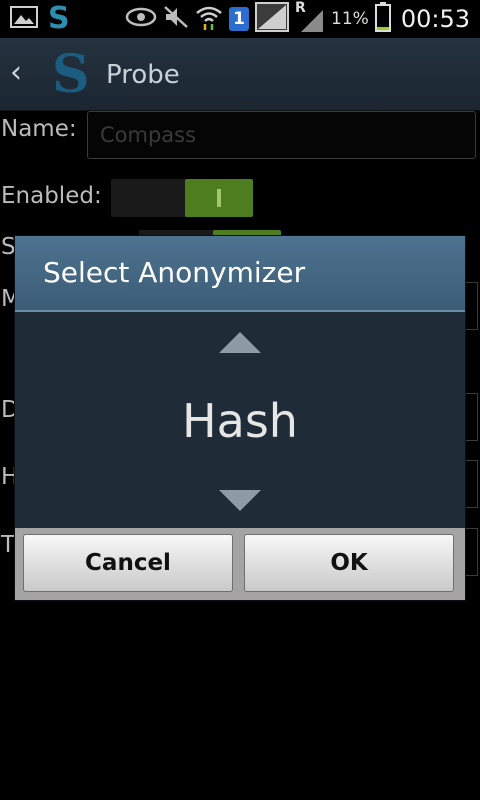  Describe the element at coordinates (272, 19) in the screenshot. I see `signal-icon` at that location.